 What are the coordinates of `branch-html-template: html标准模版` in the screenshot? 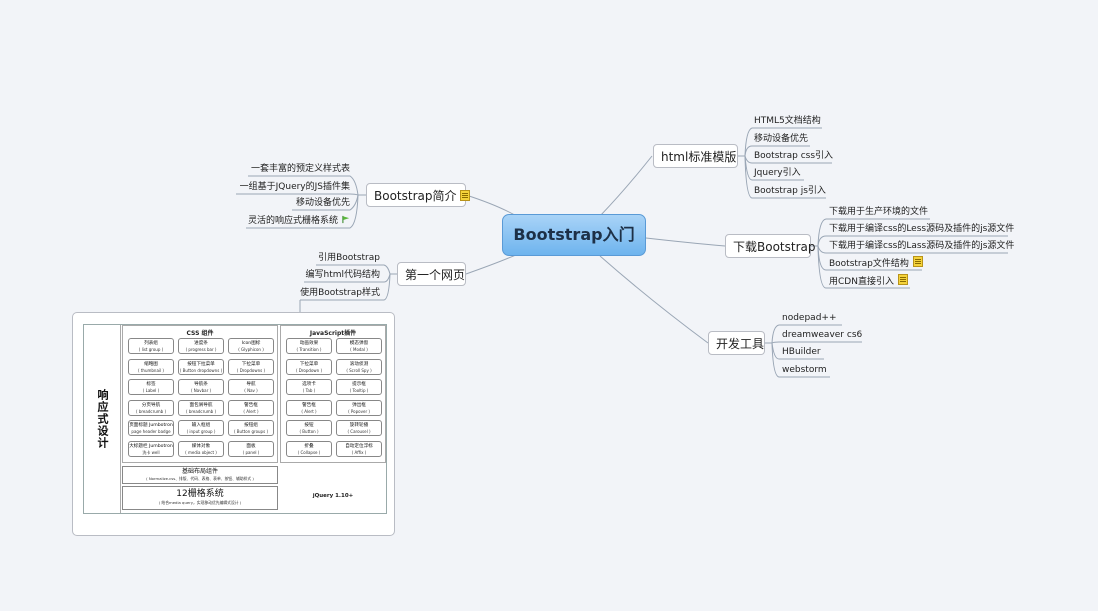 It's located at (695, 156).